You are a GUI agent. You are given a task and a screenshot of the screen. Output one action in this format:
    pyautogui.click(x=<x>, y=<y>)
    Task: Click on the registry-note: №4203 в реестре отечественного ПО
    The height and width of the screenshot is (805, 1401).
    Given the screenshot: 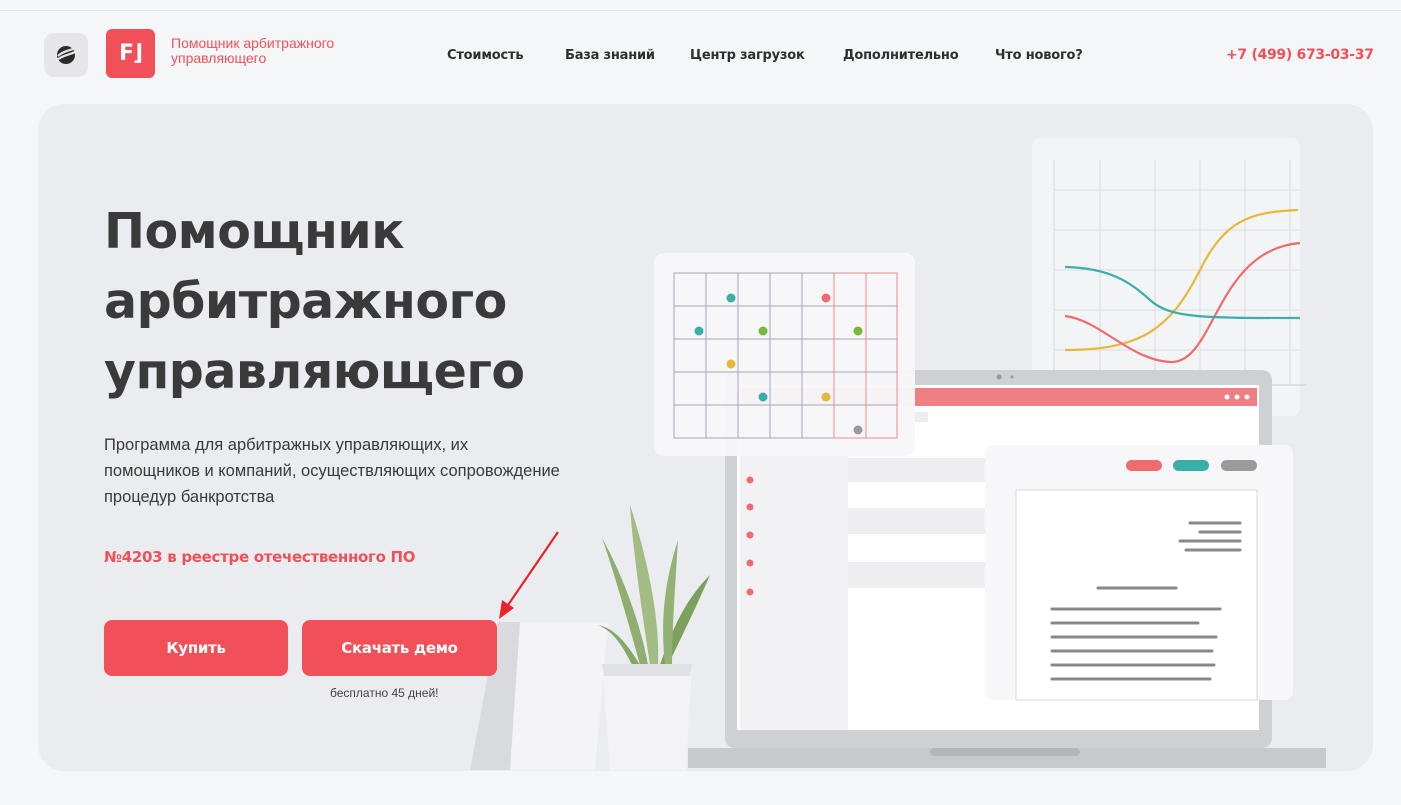 What is the action you would take?
    pyautogui.click(x=260, y=557)
    